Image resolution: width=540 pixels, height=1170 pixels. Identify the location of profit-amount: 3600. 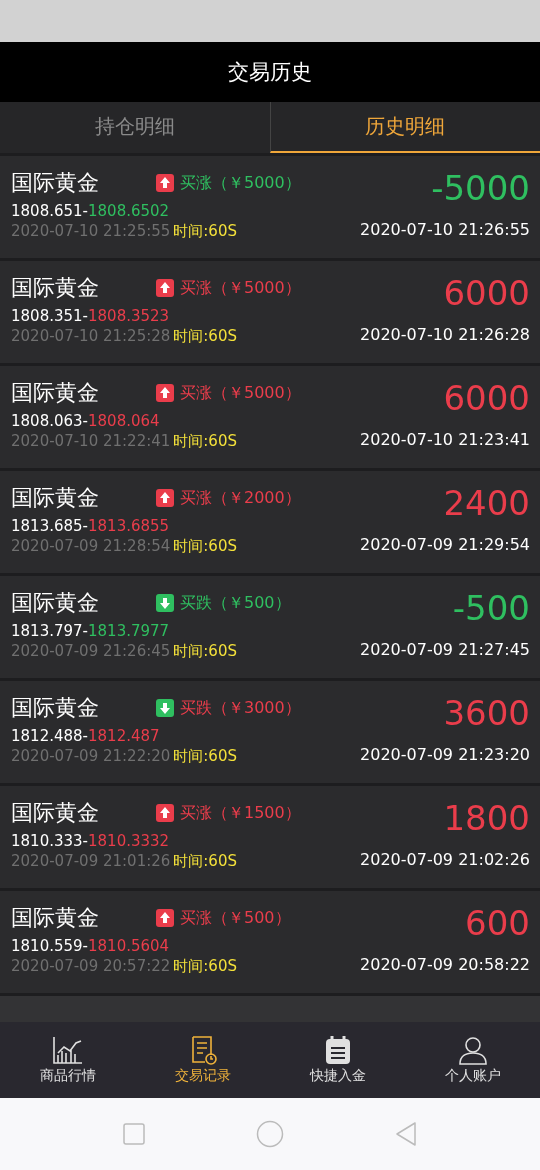
(486, 713).